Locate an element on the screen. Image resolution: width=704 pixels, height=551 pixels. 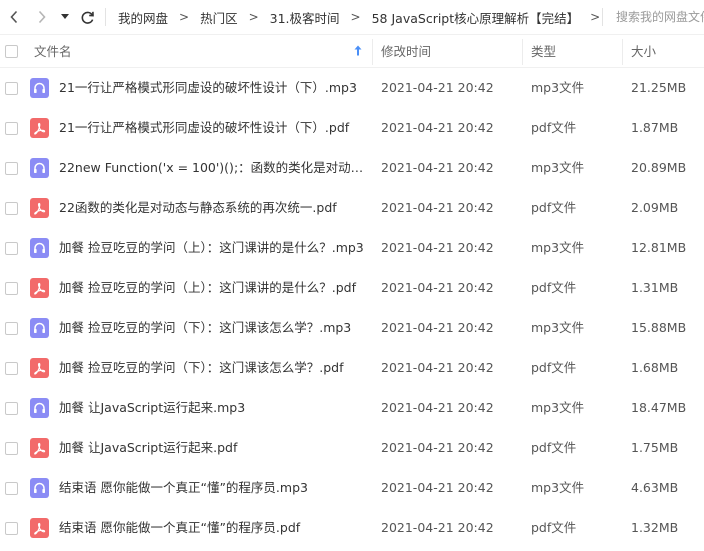
search-input is located at coordinates (657, 17).